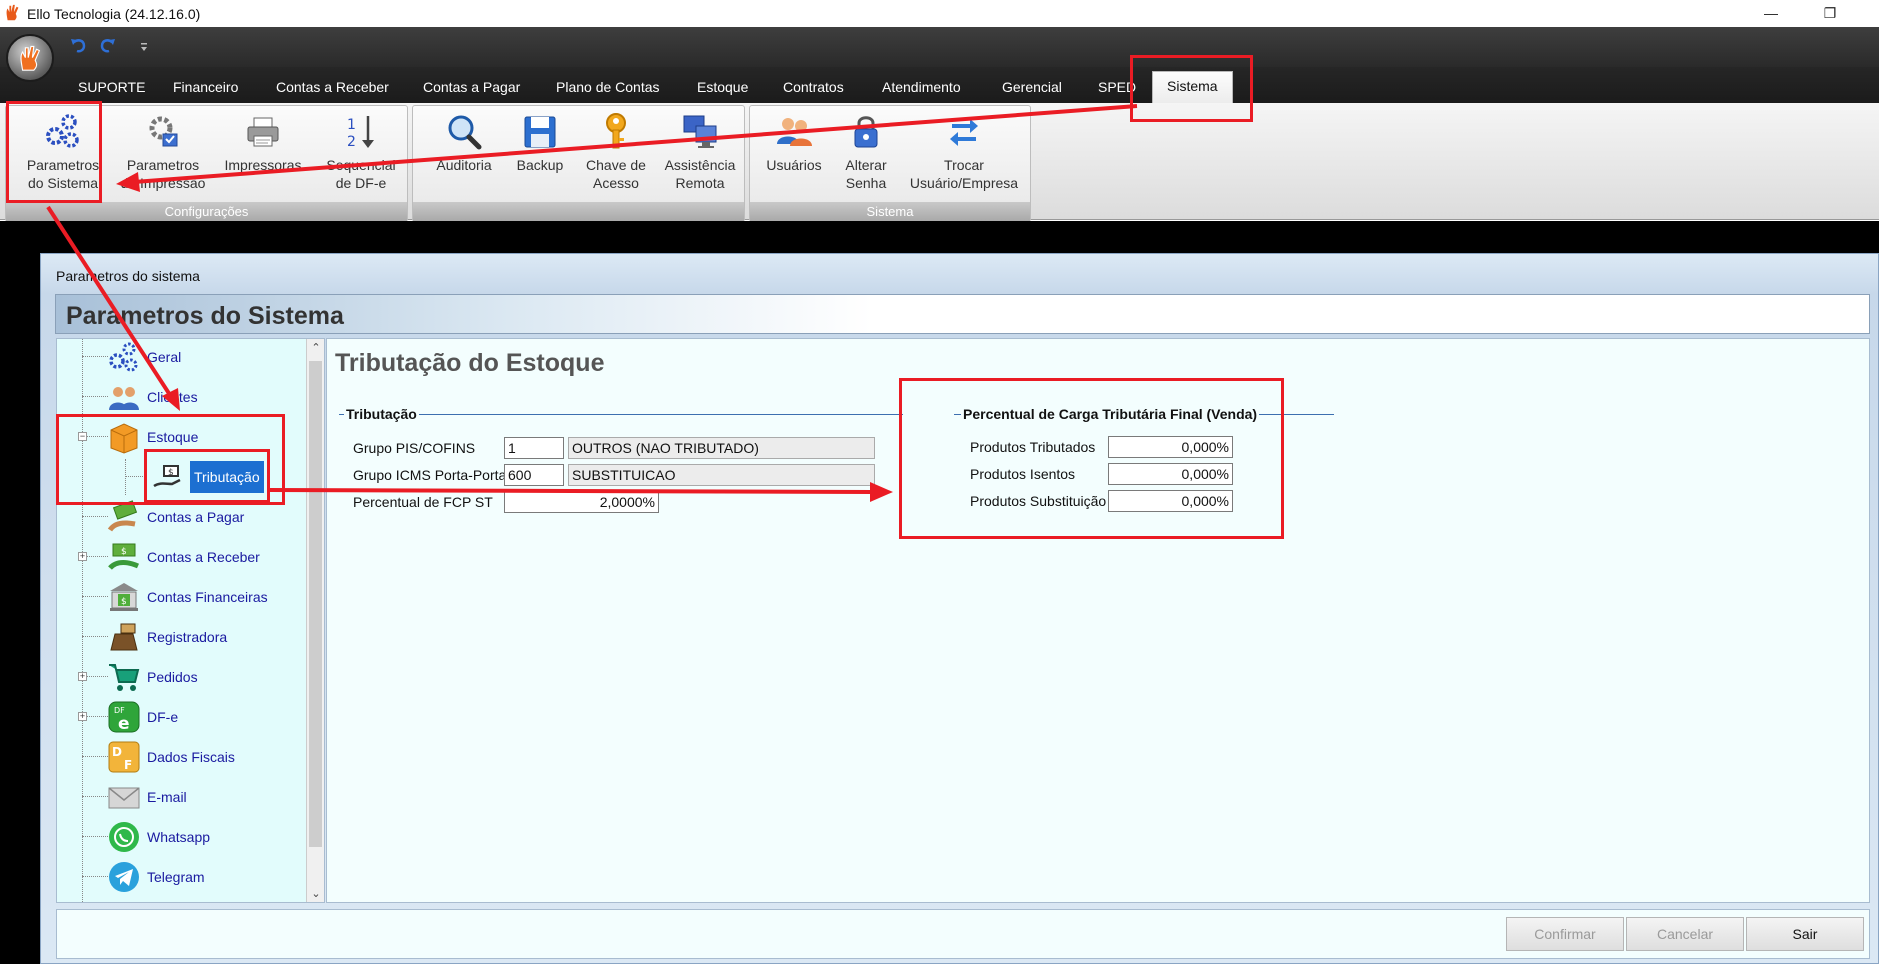 The image size is (1879, 964). What do you see at coordinates (142, 717) in the screenshot?
I see `tree-item-dfe: DF e DF-e` at bounding box center [142, 717].